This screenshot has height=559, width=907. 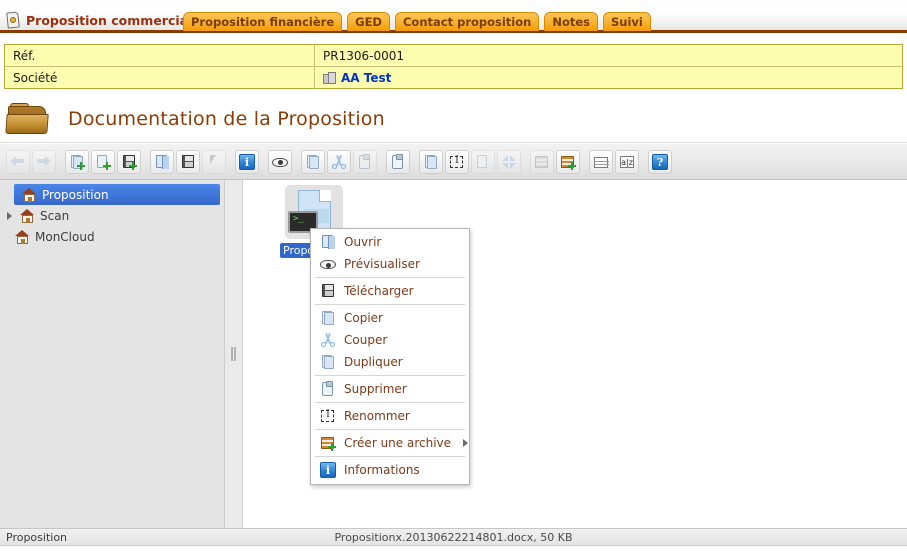 What do you see at coordinates (509, 161) in the screenshot?
I see `extract-button` at bounding box center [509, 161].